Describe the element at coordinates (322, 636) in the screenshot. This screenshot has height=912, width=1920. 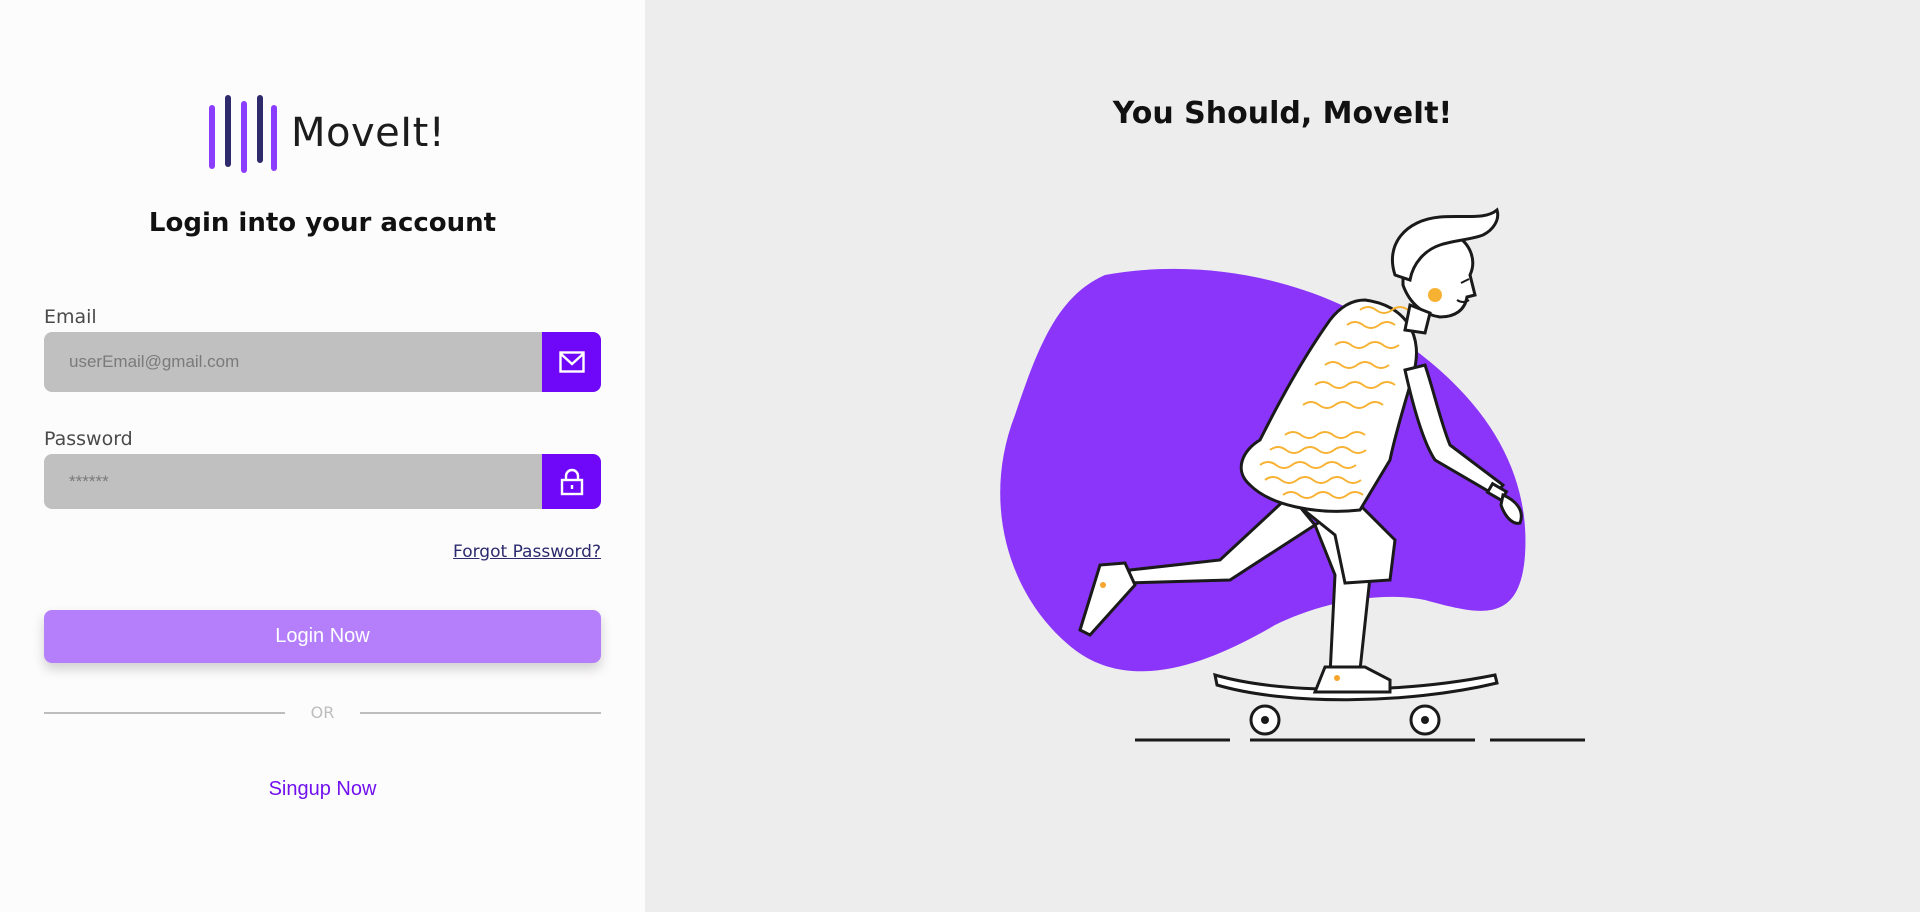
I see `login-button: Login Now` at that location.